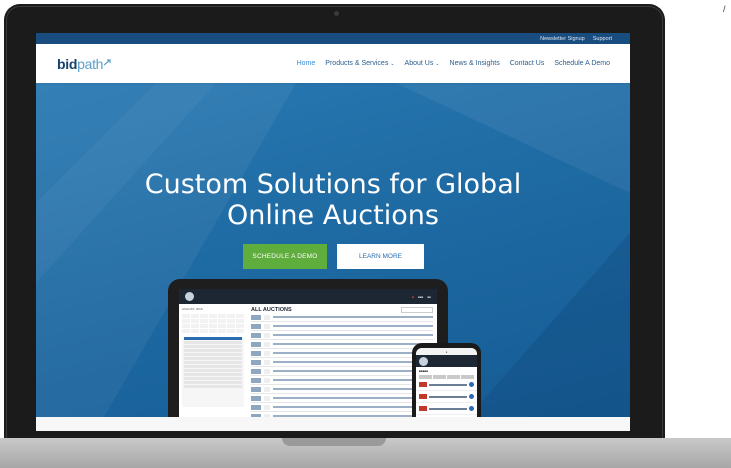  Describe the element at coordinates (189, 296) in the screenshot. I see `tablet-logo-icon` at that location.